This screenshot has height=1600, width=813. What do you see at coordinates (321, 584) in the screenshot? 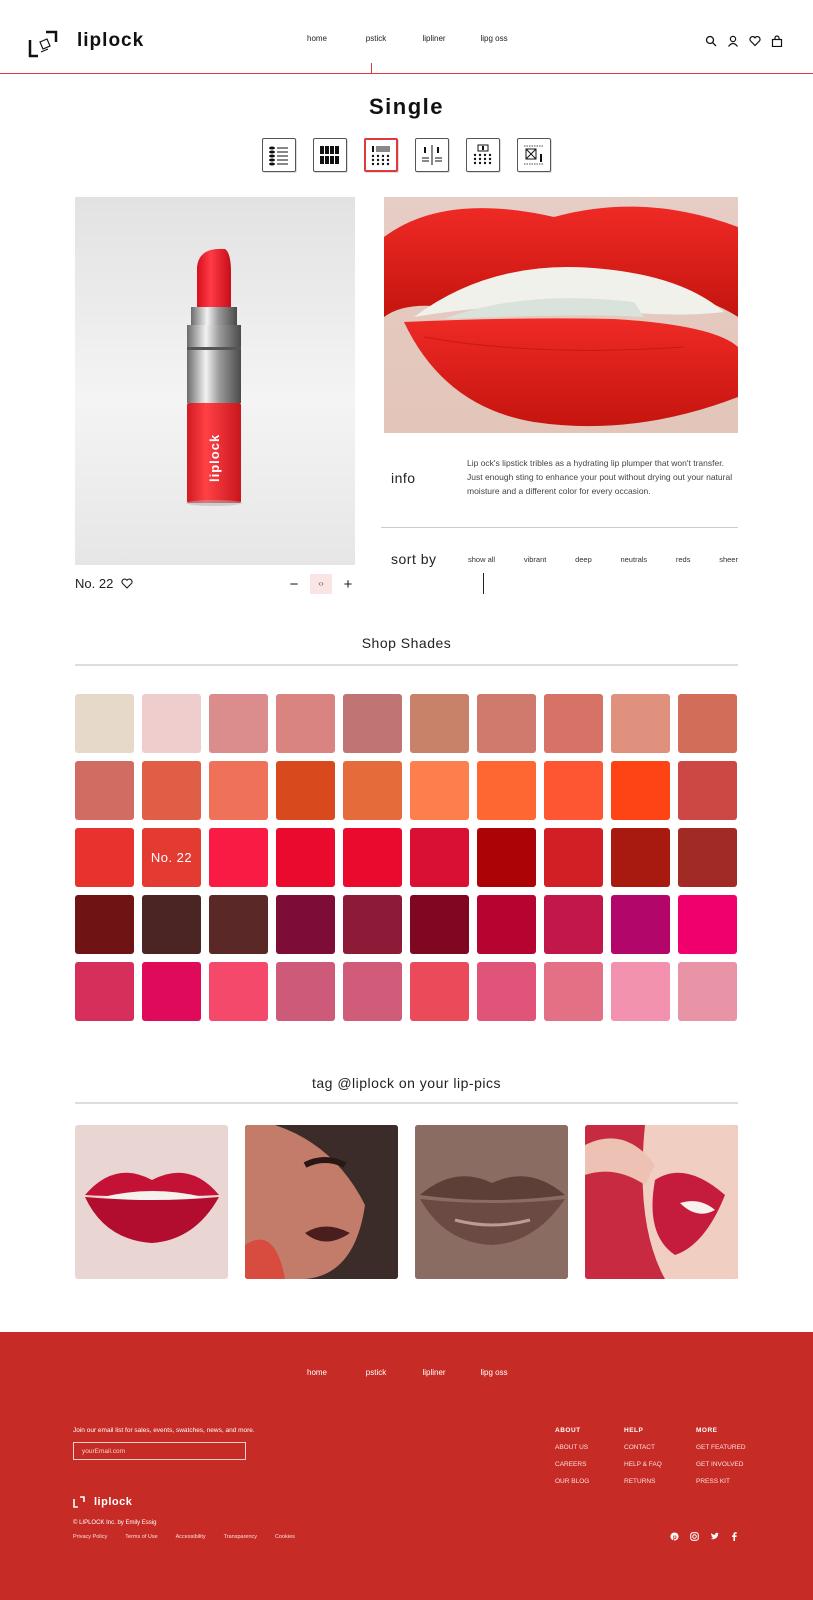
I see `quantity-value: ‹›` at bounding box center [321, 584].